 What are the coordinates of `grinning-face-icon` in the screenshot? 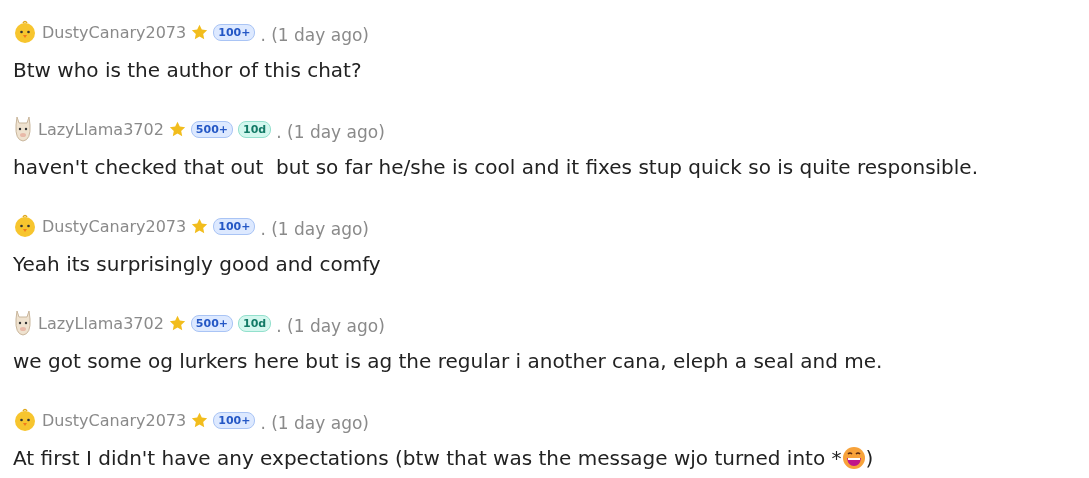 It's located at (853, 458).